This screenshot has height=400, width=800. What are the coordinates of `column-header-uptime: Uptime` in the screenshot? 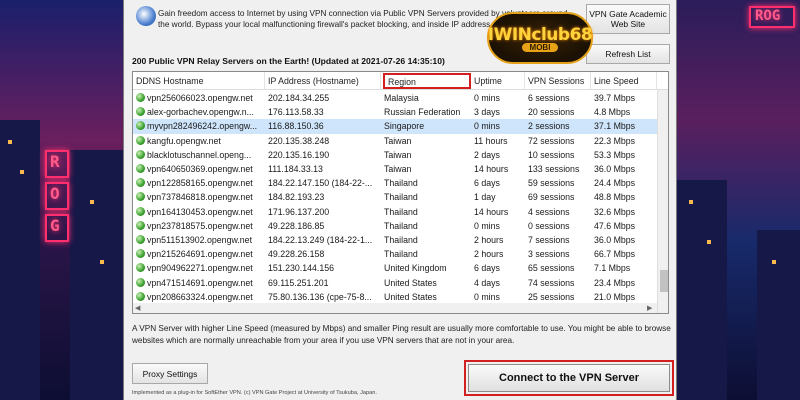 It's located at (498, 81).